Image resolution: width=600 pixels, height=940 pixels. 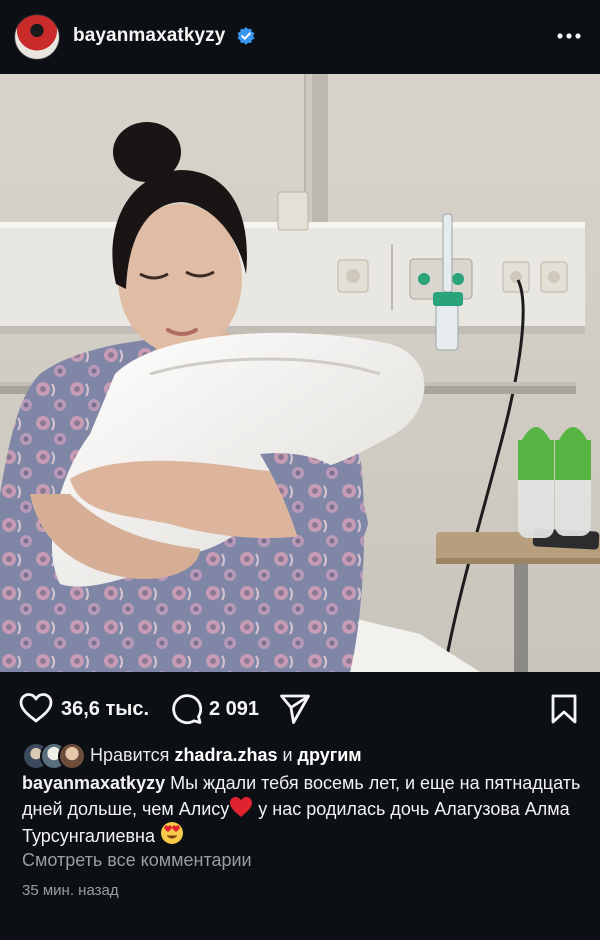 I want to click on liked-by-user: zhadra.zhas, so click(x=225, y=755).